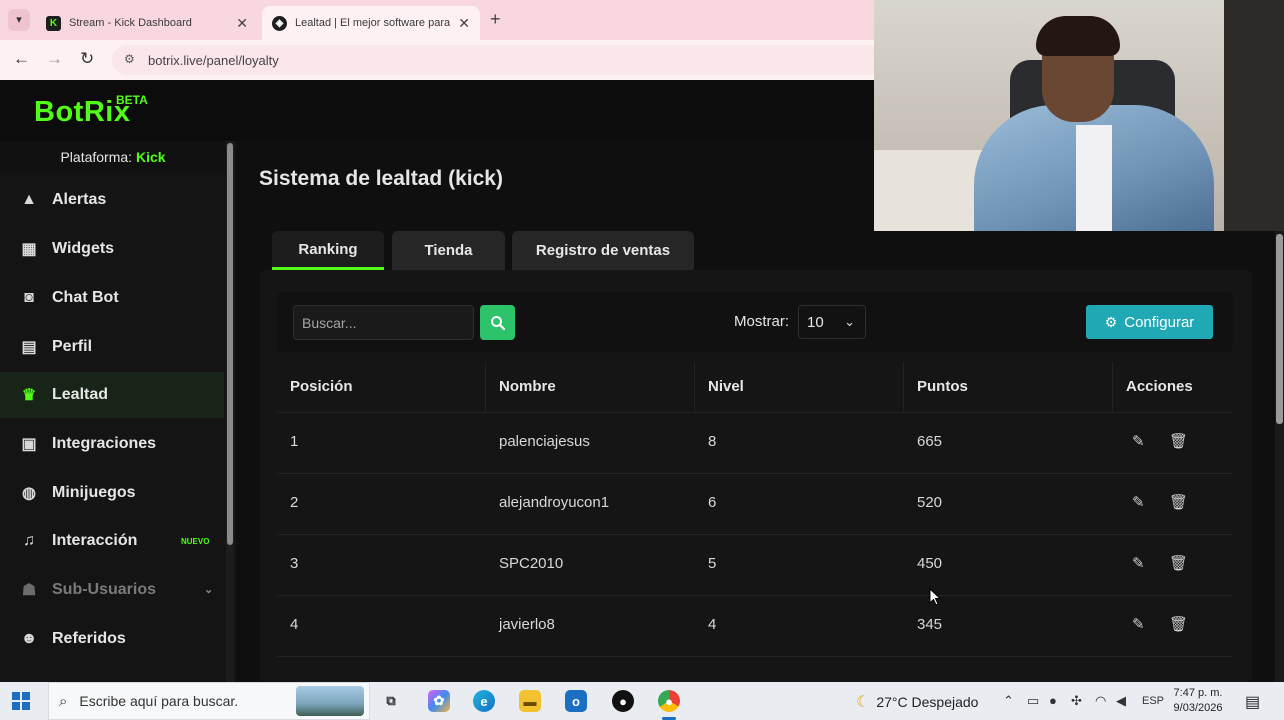 Image resolution: width=1284 pixels, height=720 pixels. I want to click on sidebar-item-label: Chat Bot, so click(85, 297).